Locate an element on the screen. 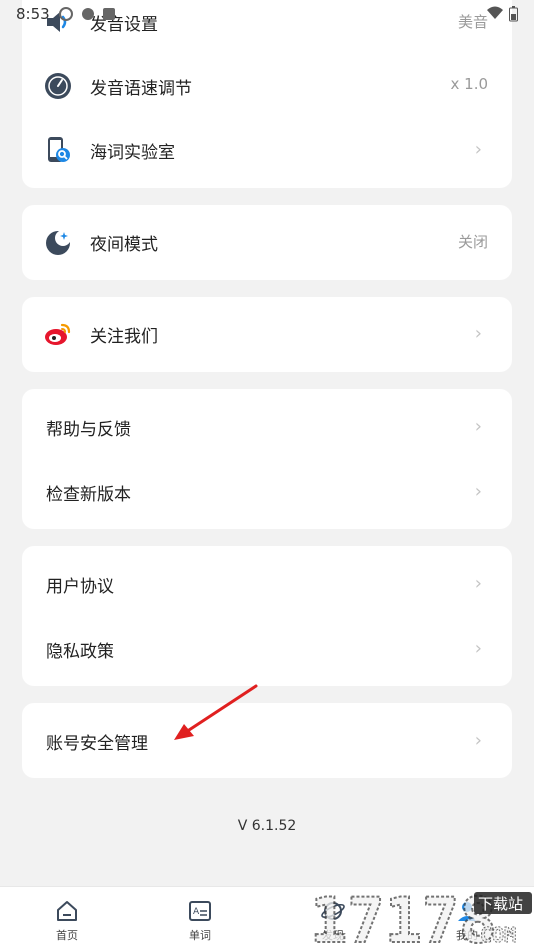  status-notification-icons is located at coordinates (87, 14).